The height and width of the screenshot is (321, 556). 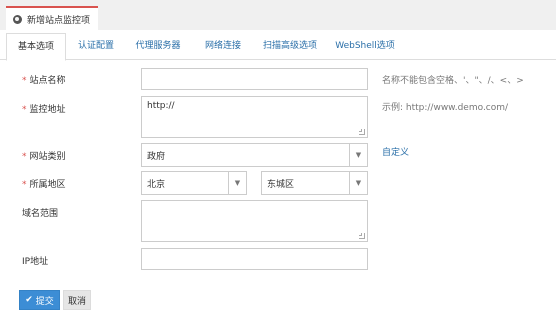 What do you see at coordinates (59, 20) in the screenshot?
I see `page-title: 新增站点监控项` at bounding box center [59, 20].